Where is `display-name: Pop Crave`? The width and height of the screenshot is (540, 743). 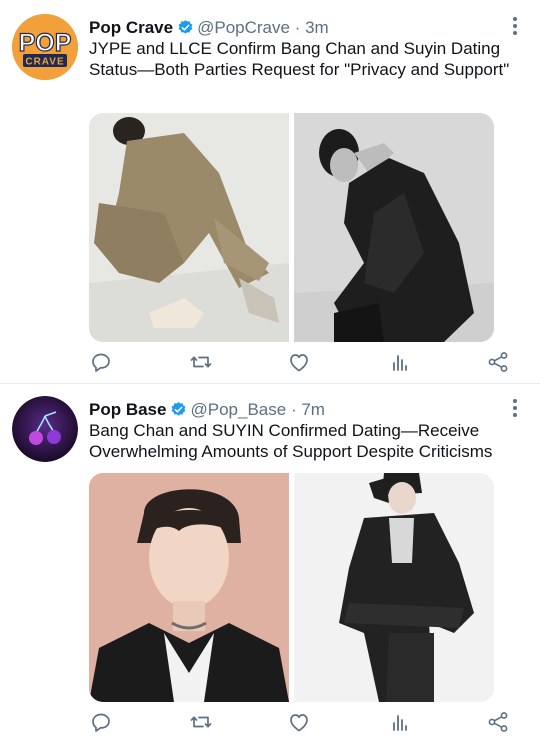 display-name: Pop Crave is located at coordinates (131, 27).